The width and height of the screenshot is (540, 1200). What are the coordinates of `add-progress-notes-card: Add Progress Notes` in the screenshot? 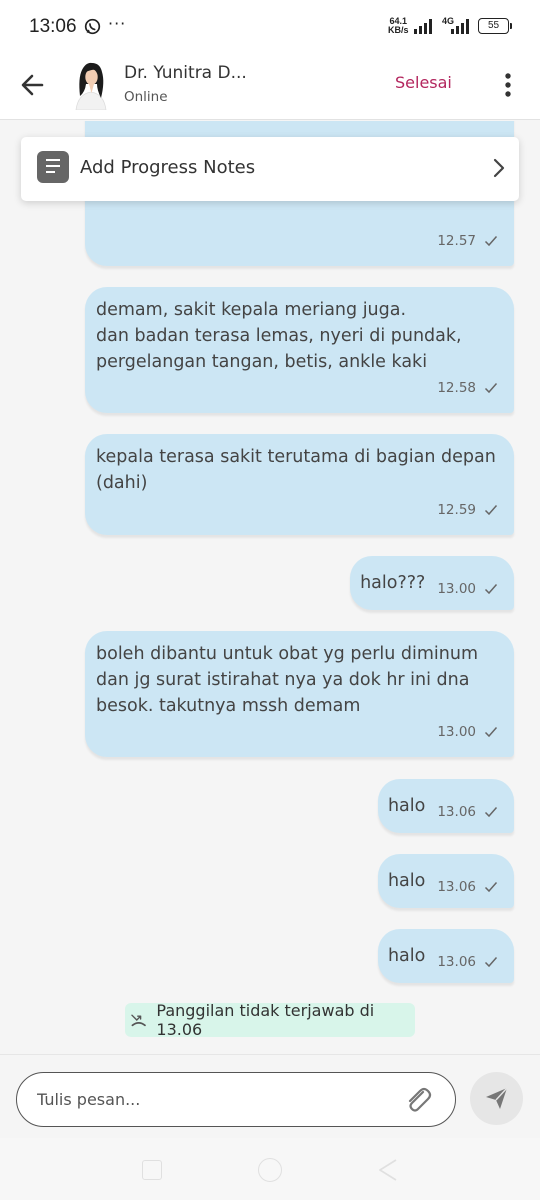 It's located at (270, 169).